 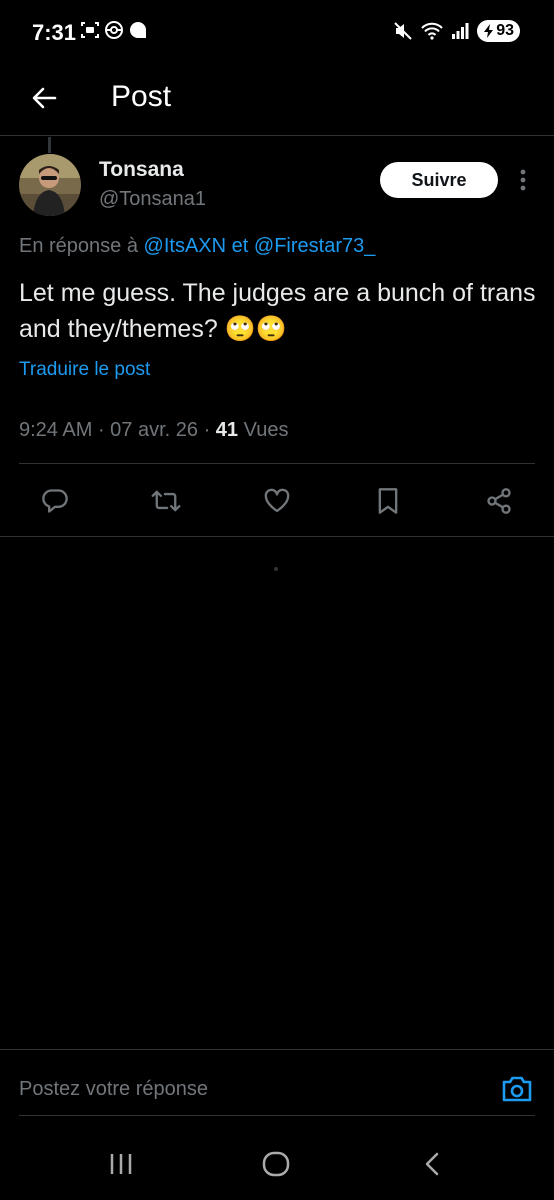 I want to click on status-time: 7:31, so click(x=54, y=32).